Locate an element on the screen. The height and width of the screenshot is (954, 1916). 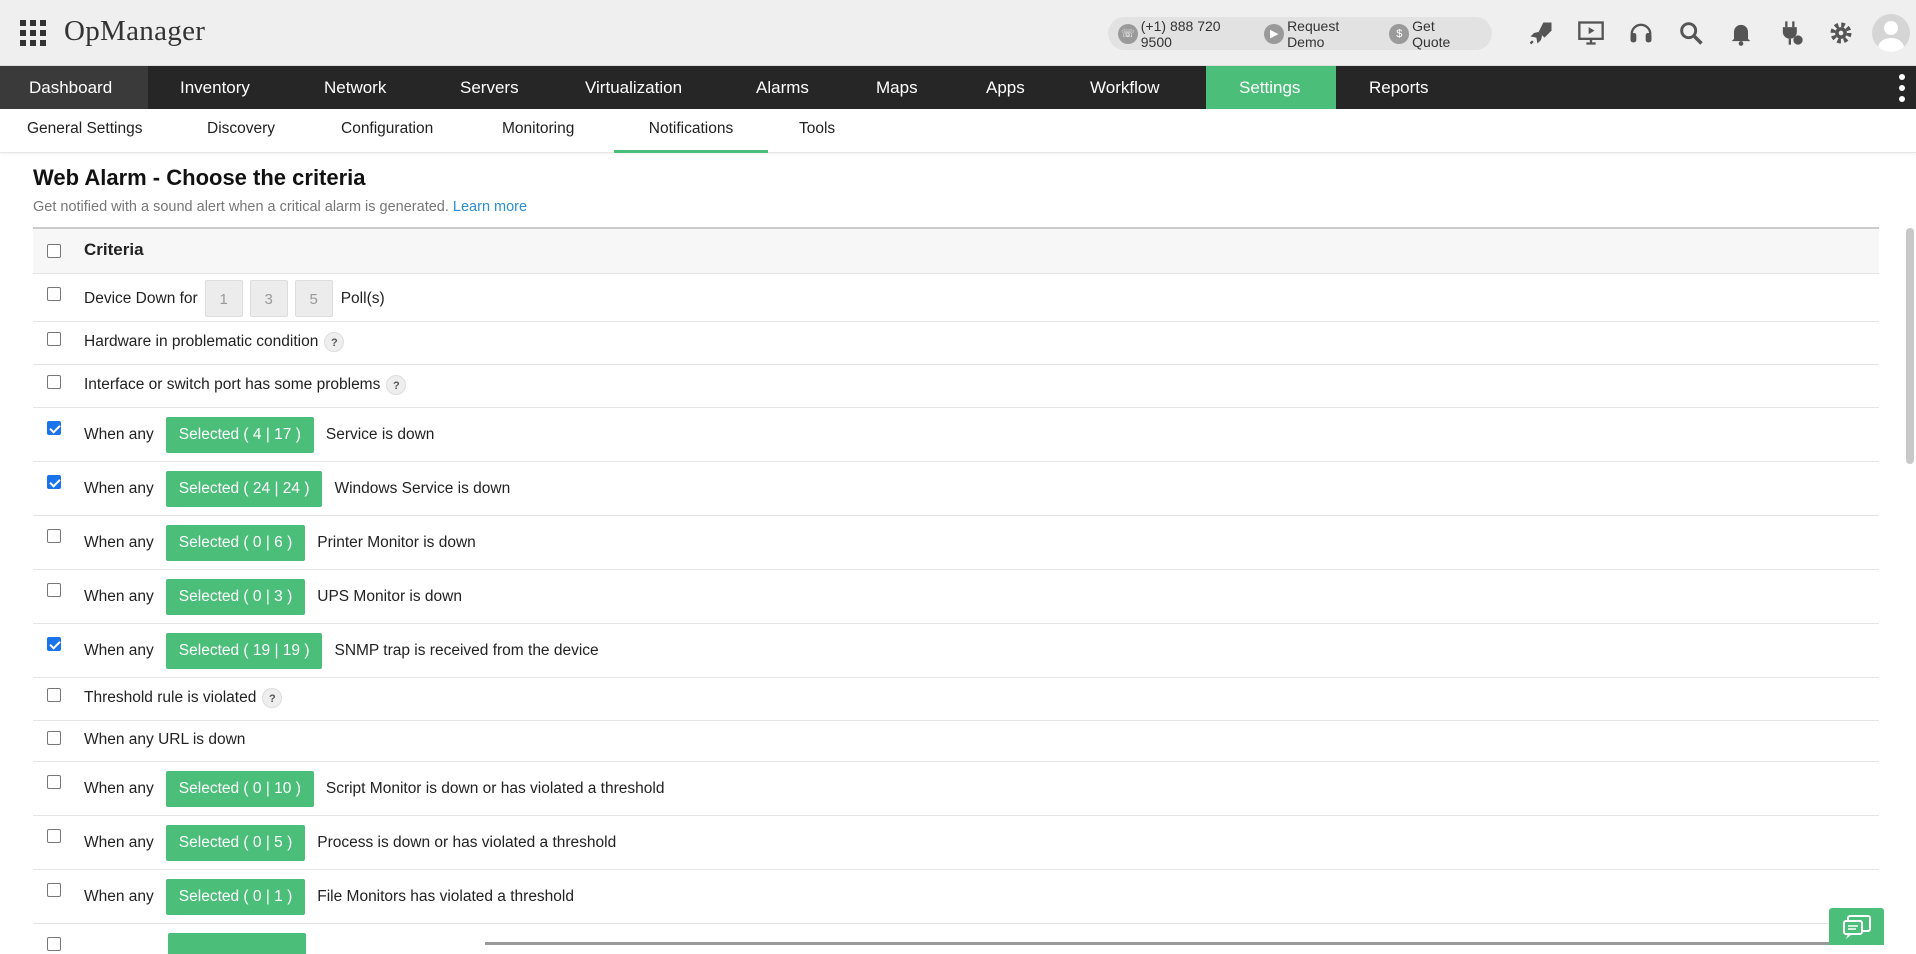
nav-alarms: Alarms is located at coordinates (785, 87).